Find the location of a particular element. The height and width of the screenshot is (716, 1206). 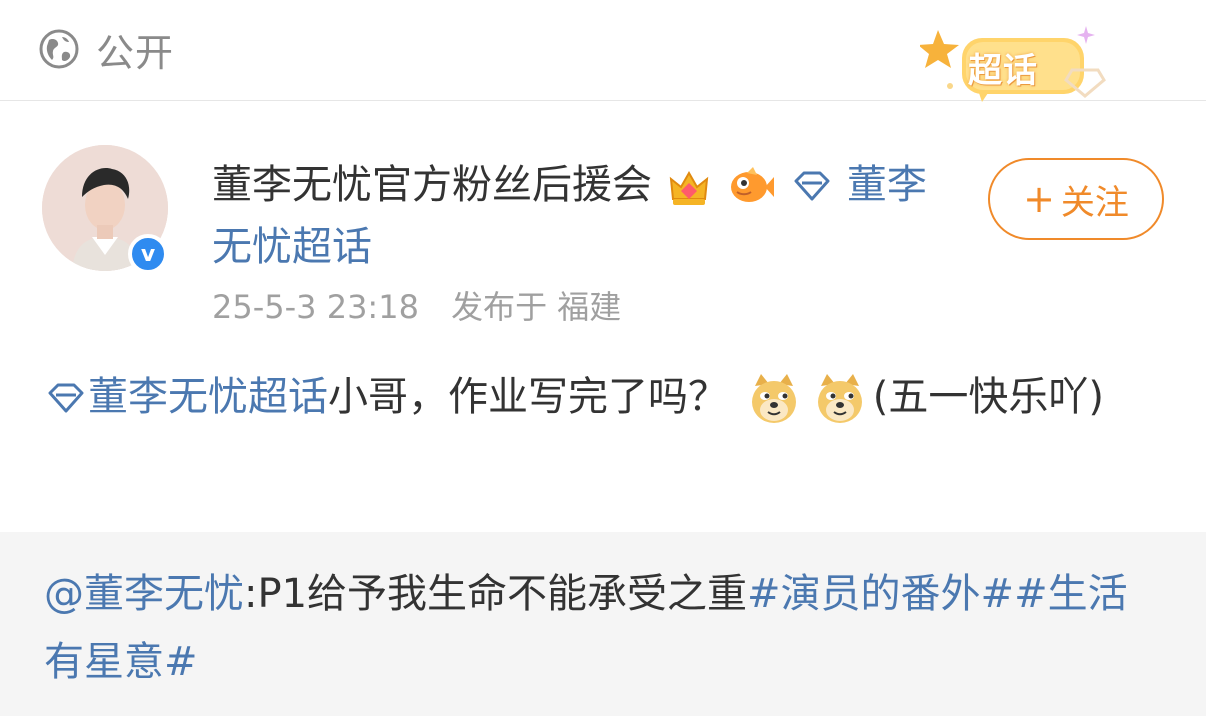

follow-button: + 关注 is located at coordinates (1076, 199).